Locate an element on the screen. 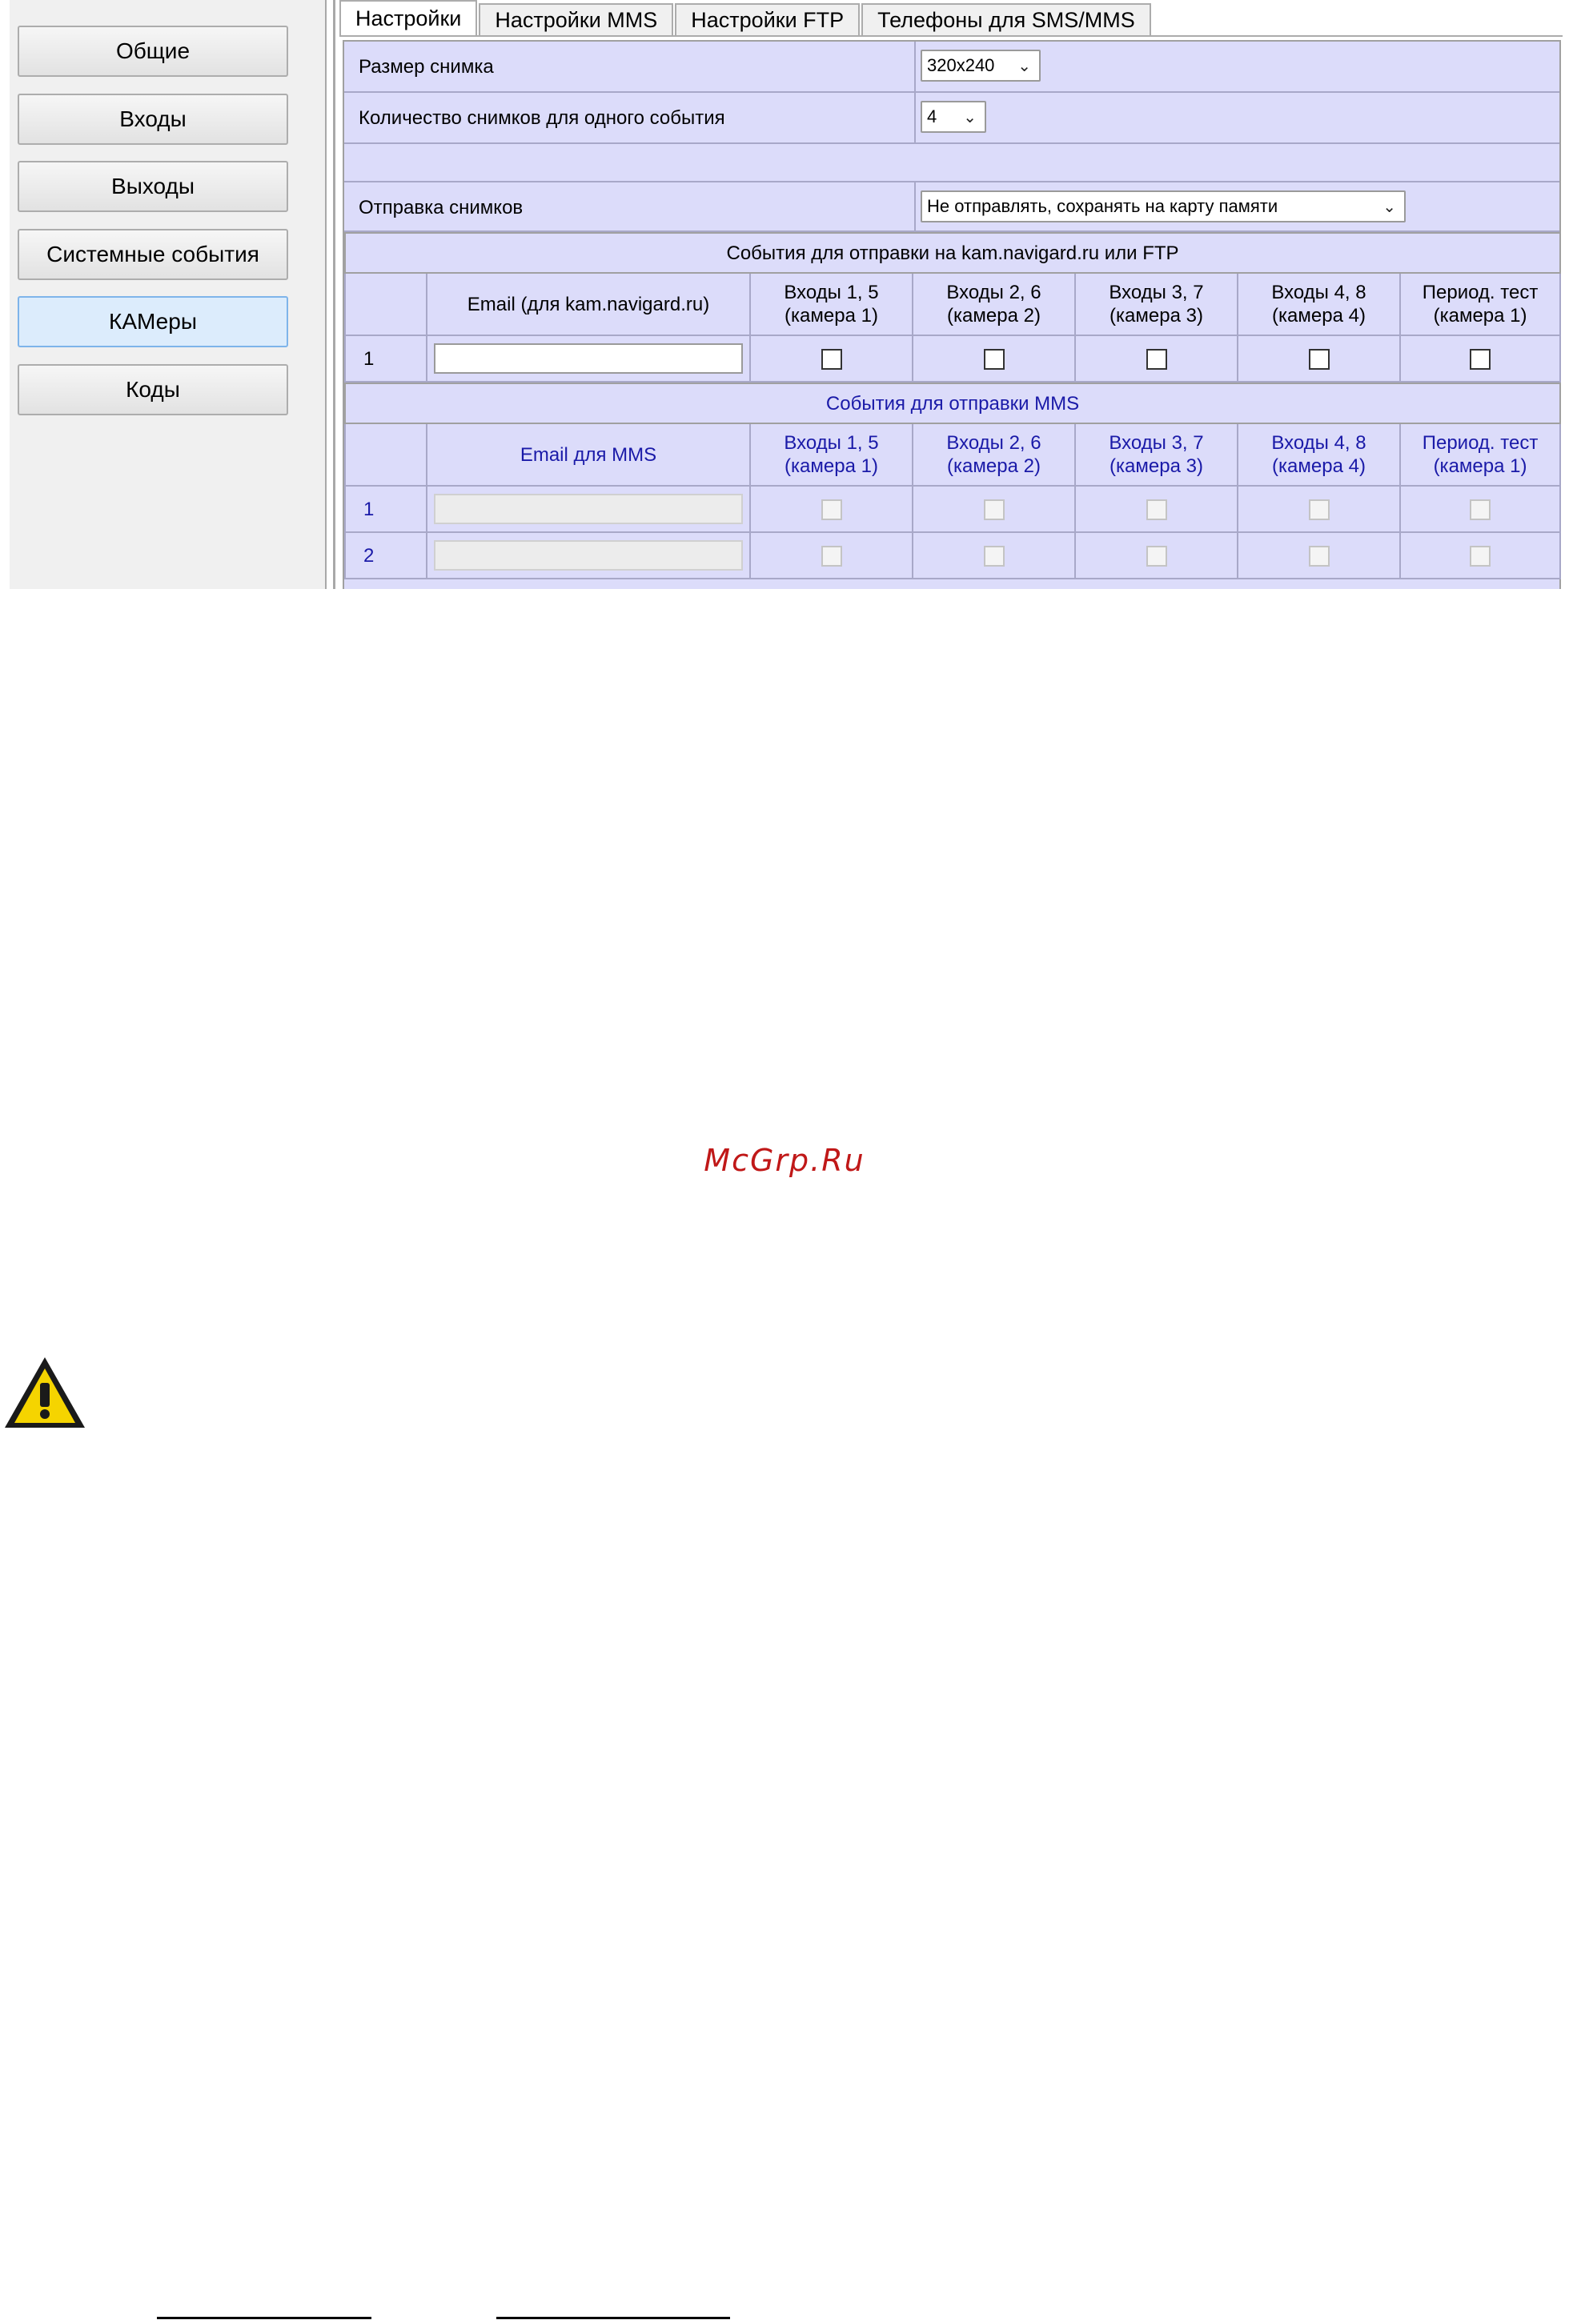  send-photos-value: Не отправлять, сохранять на карту памяти is located at coordinates (1102, 206).